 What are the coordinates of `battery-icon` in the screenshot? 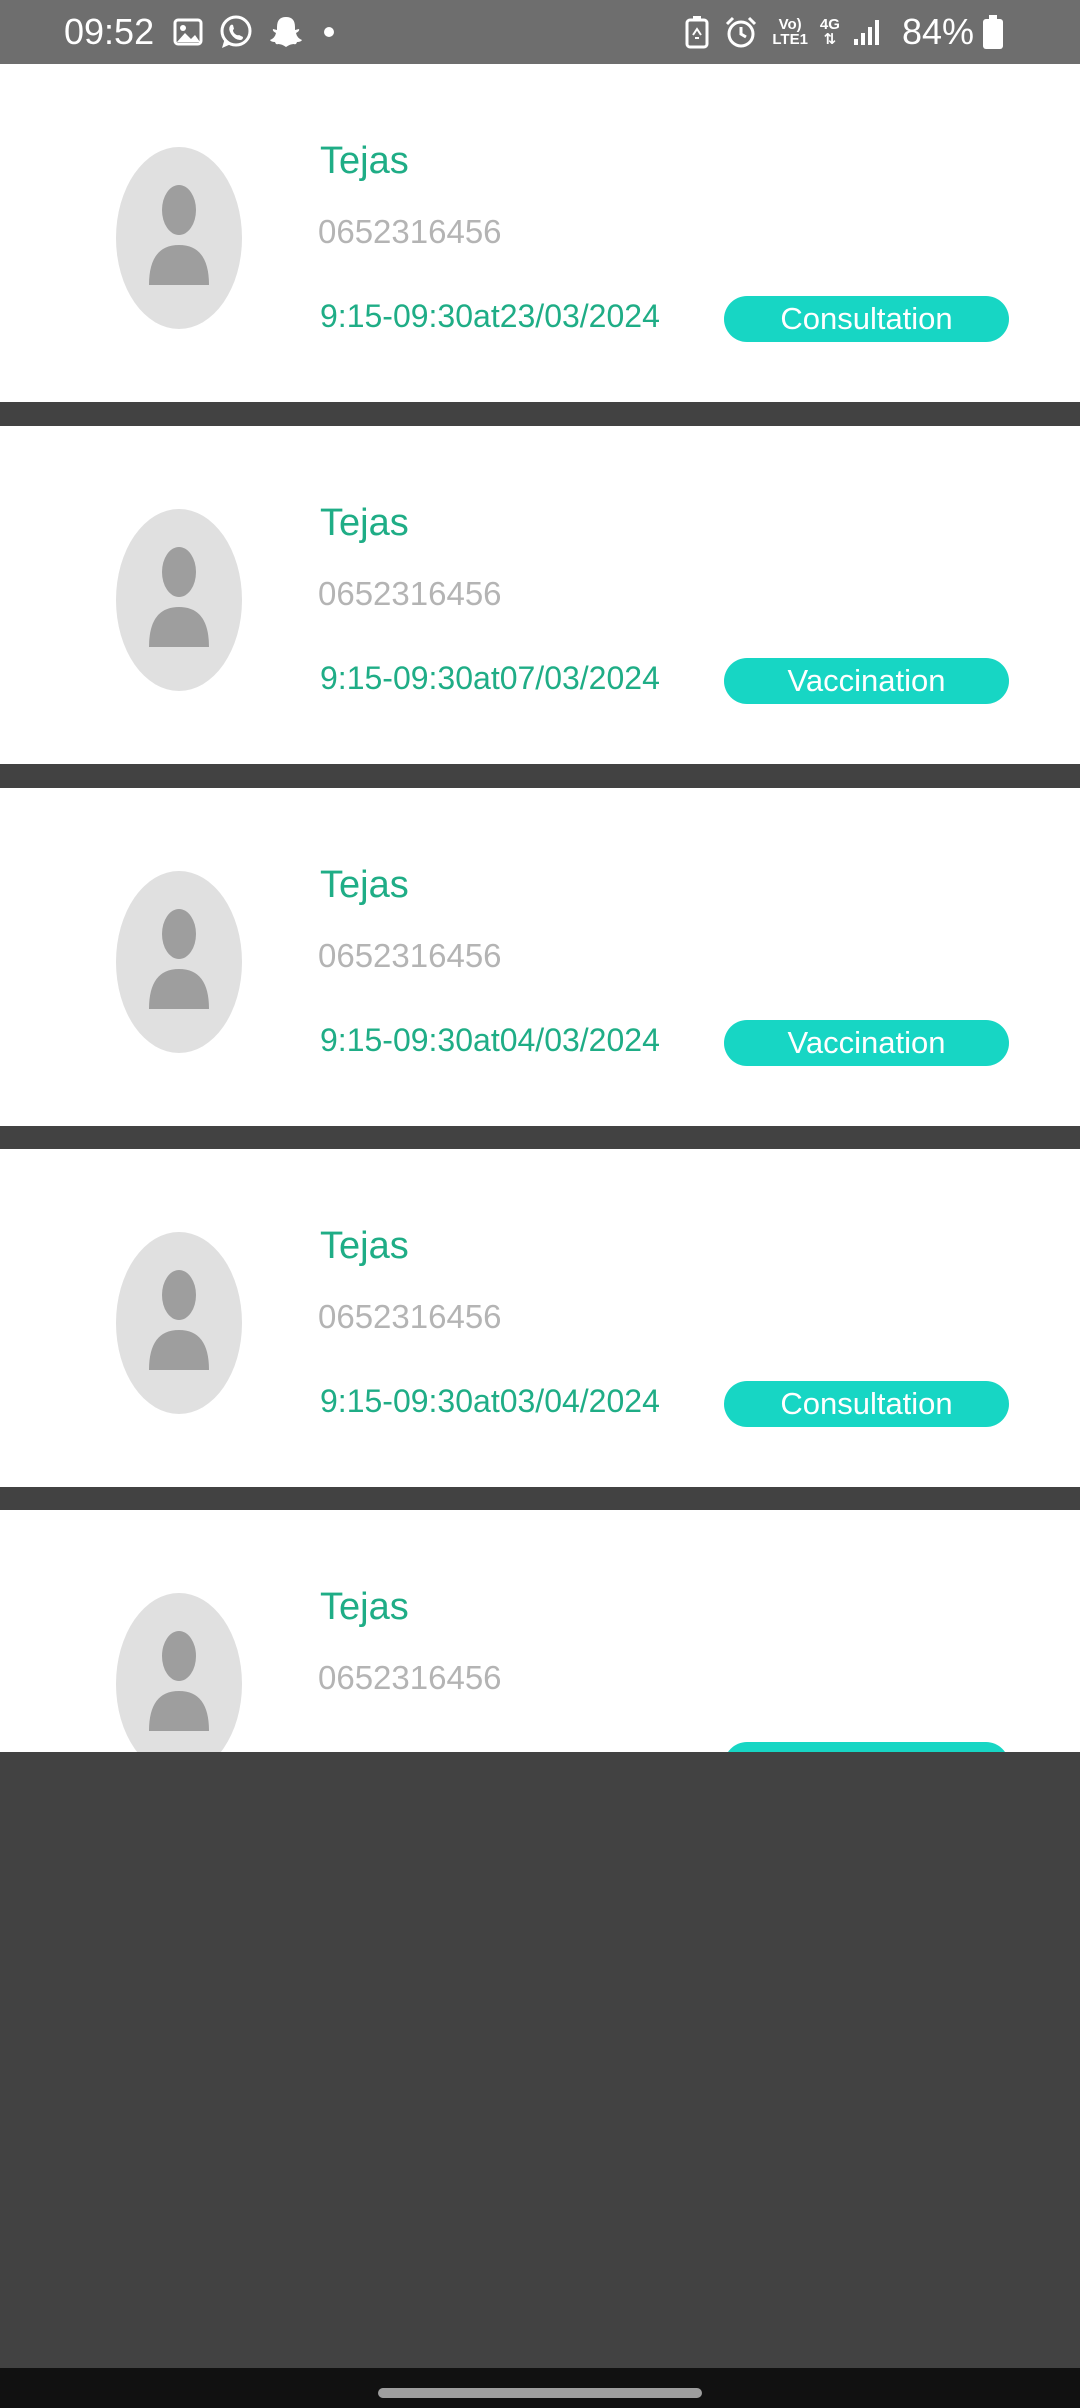 It's located at (993, 32).